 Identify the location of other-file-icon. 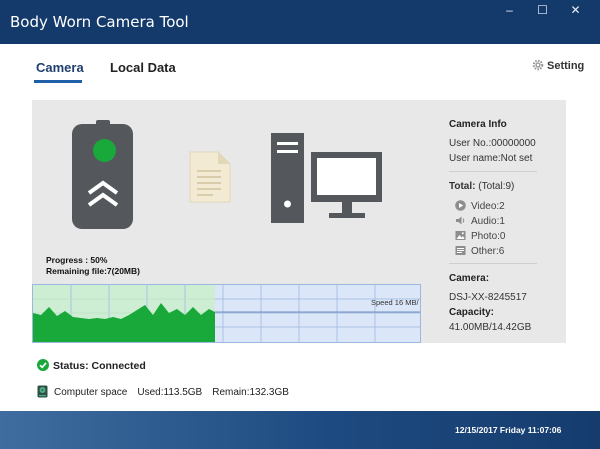
(460, 250).